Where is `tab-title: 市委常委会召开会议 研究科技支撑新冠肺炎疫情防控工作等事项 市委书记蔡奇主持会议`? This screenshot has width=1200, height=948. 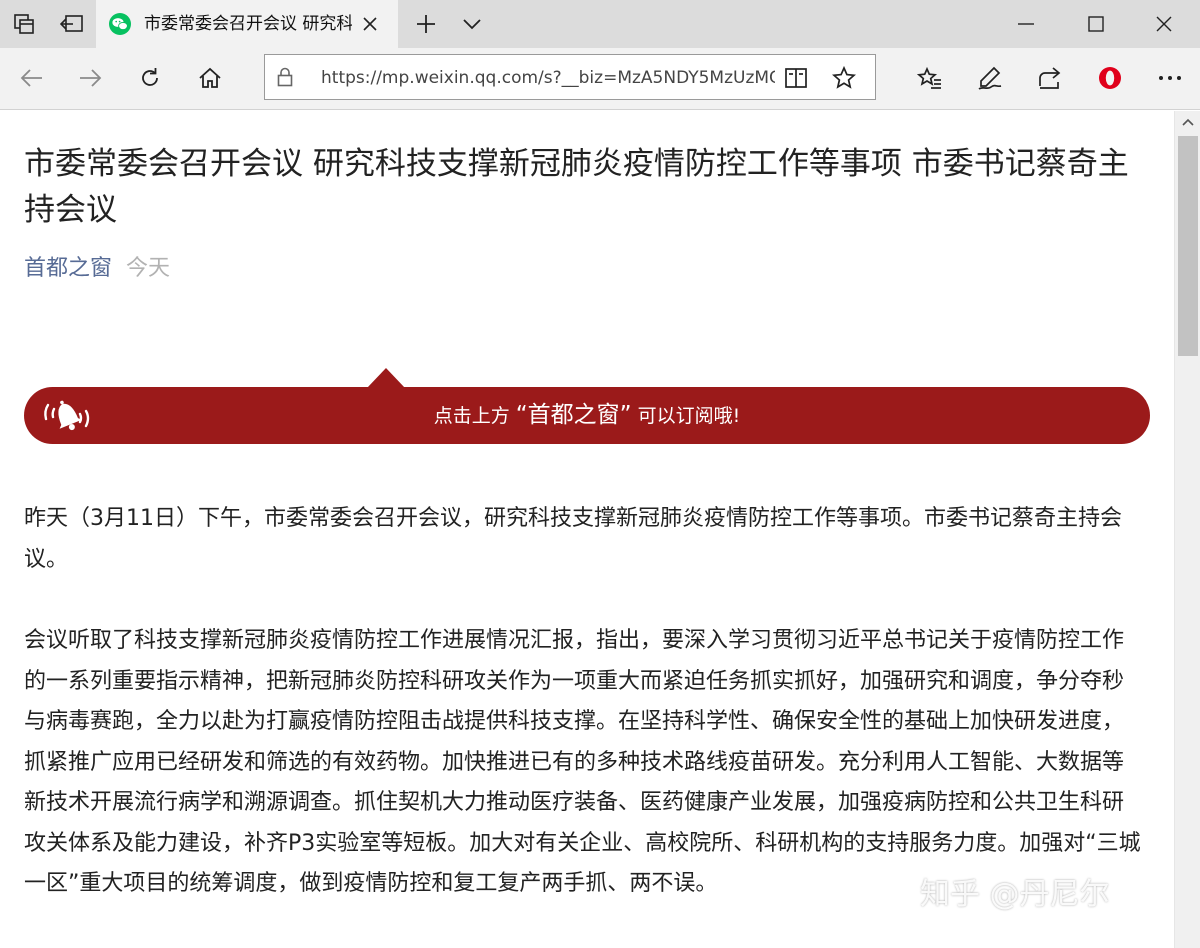 tab-title: 市委常委会召开会议 研究科技支撑新冠肺炎疫情防控工作等事项 市委书记蔡奇主持会议 is located at coordinates (248, 24).